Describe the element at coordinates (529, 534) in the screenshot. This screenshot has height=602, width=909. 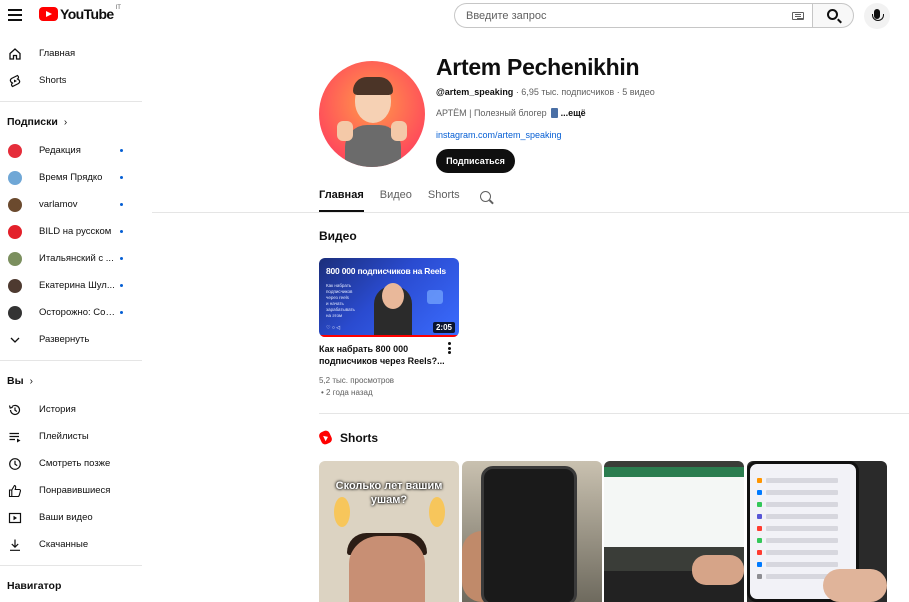
I see `phone-image` at that location.